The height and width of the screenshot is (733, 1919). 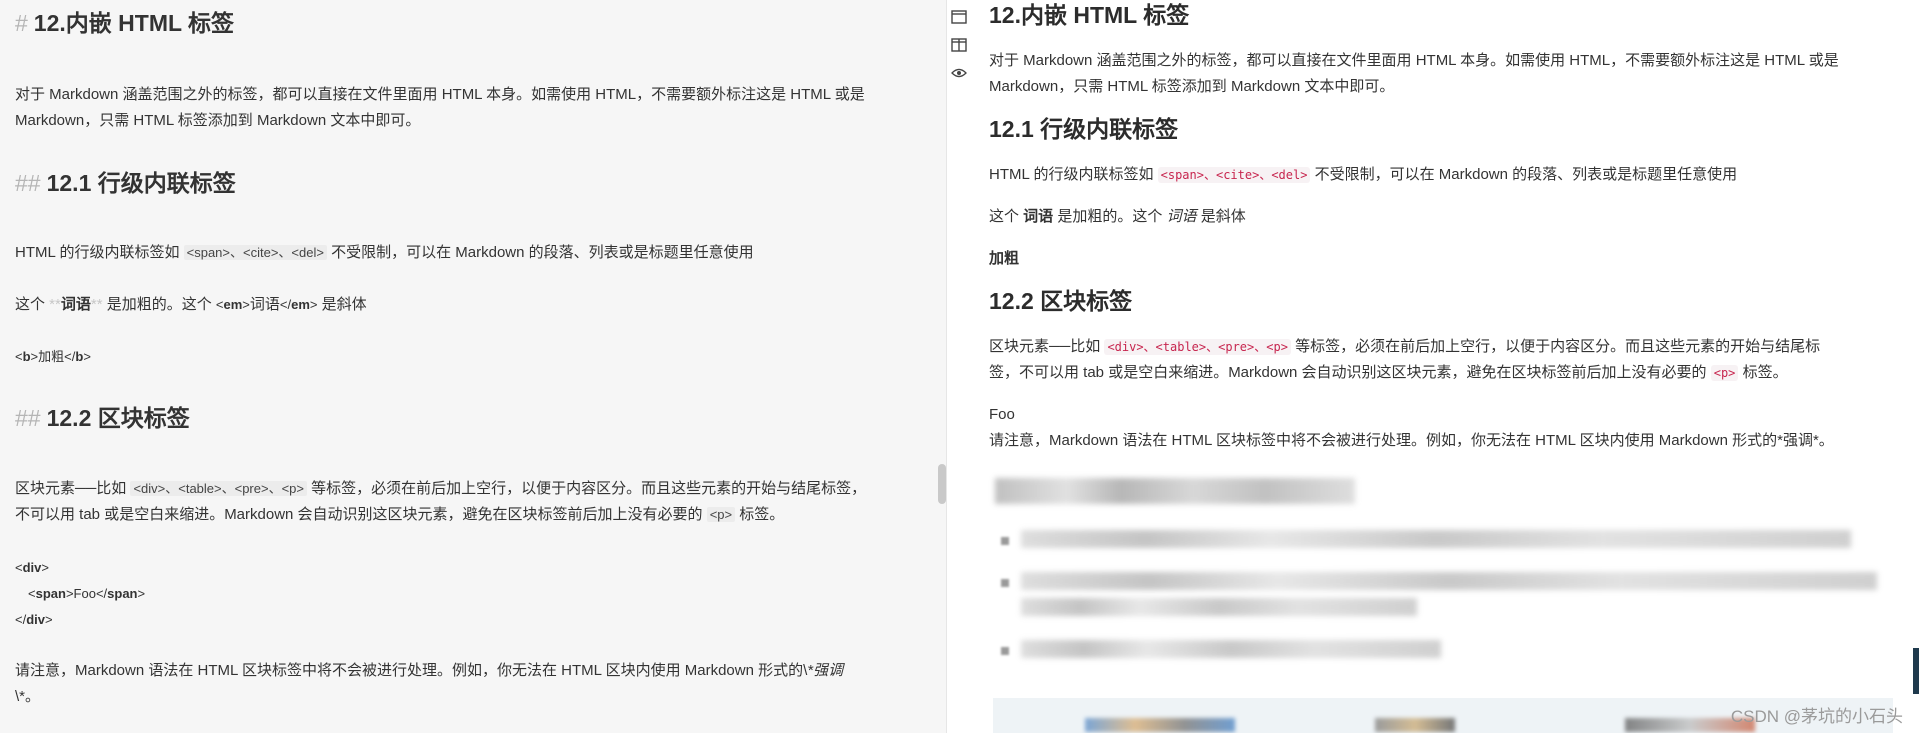 What do you see at coordinates (470, 620) in the screenshot?
I see `source-div-close: </div>` at bounding box center [470, 620].